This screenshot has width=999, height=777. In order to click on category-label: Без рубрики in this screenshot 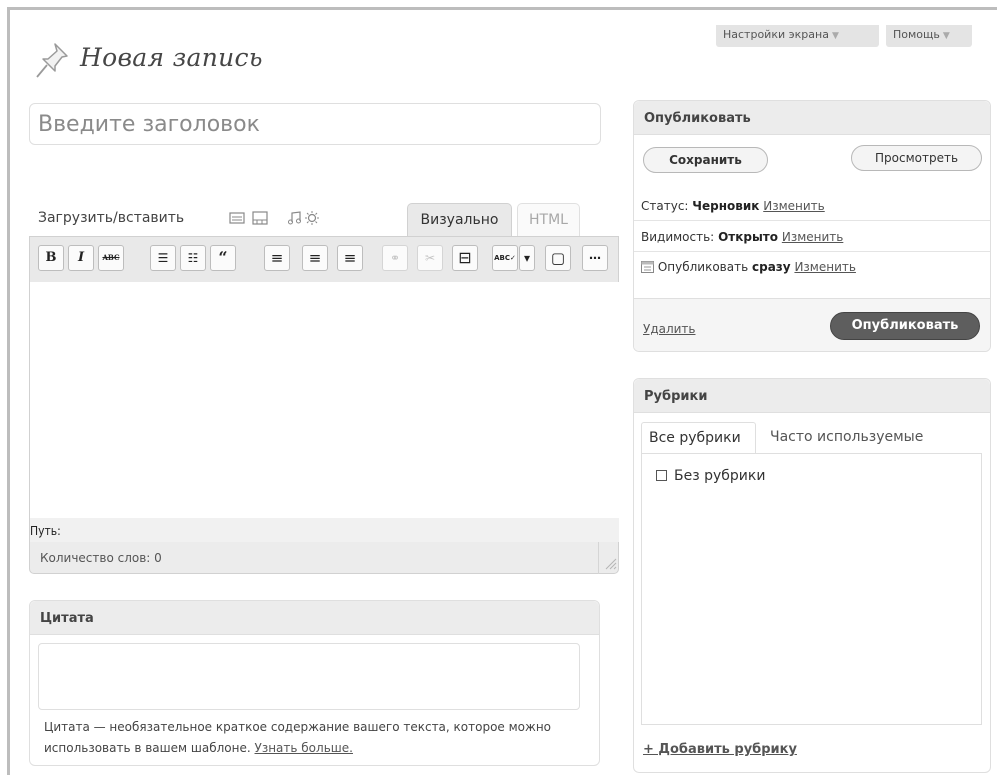, I will do `click(720, 476)`.